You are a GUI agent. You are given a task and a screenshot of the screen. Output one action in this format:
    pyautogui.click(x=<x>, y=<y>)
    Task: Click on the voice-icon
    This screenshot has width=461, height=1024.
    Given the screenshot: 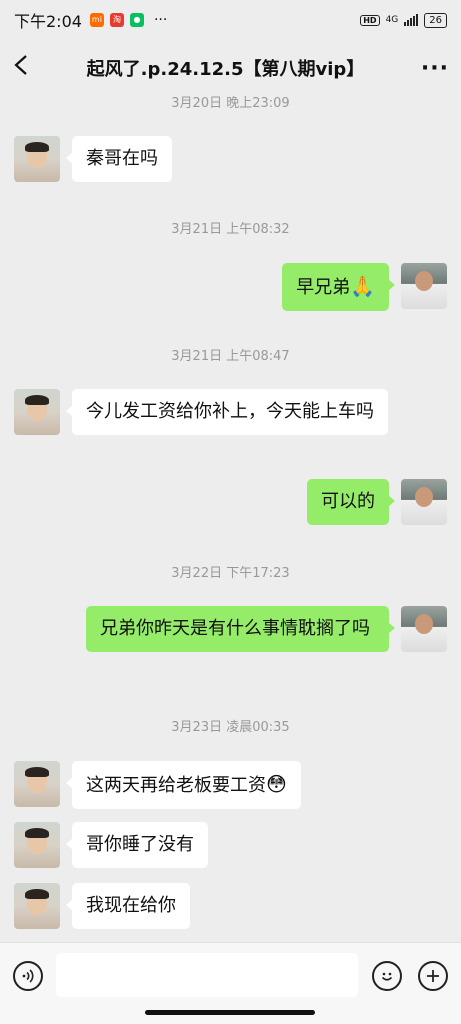 What is the action you would take?
    pyautogui.click(x=28, y=976)
    